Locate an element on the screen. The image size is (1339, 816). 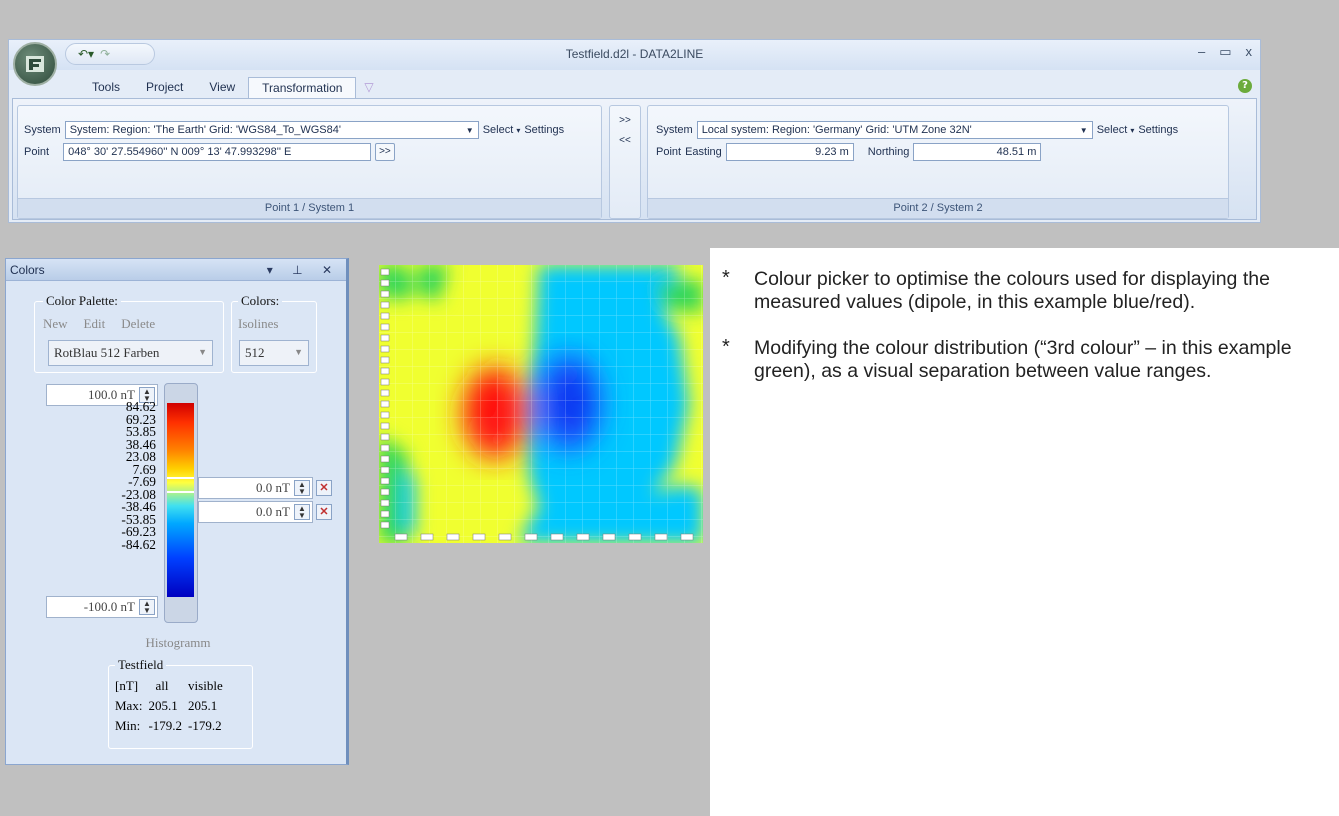
colors-count-select: 512 ▼ is located at coordinates (274, 353).